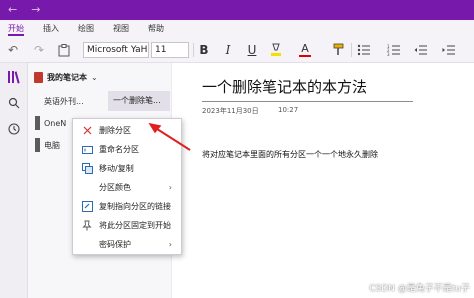 This screenshot has width=474, height=298. Describe the element at coordinates (421, 50) in the screenshot. I see `decrease-indent-icon` at that location.